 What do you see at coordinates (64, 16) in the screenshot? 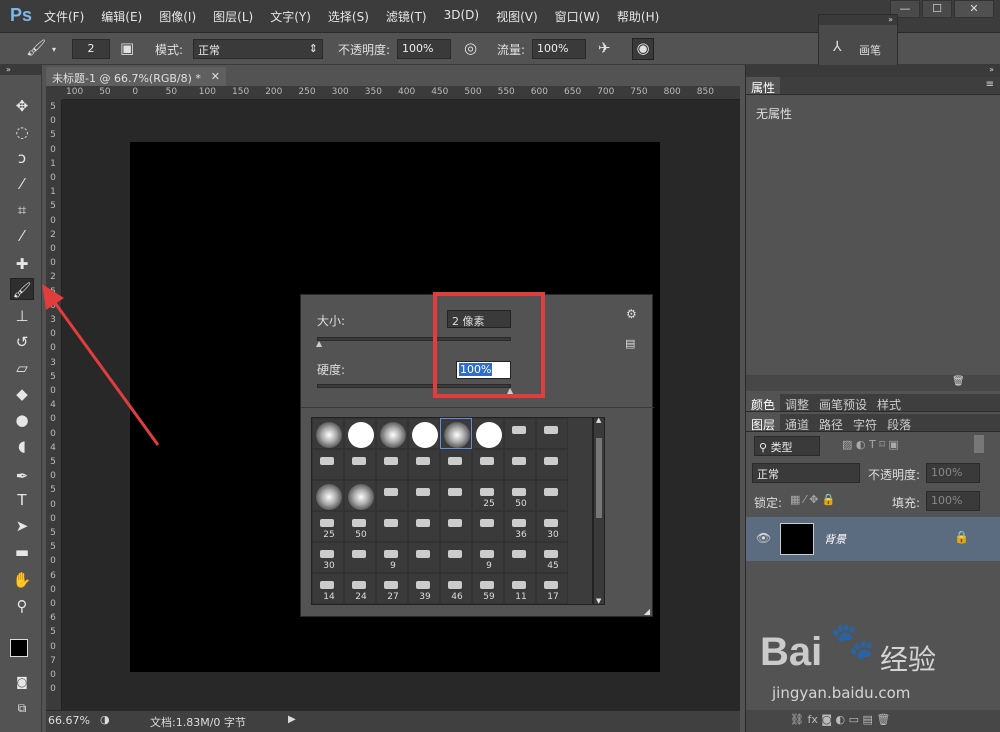
I see `menu-file: 文件(F)` at bounding box center [64, 16].